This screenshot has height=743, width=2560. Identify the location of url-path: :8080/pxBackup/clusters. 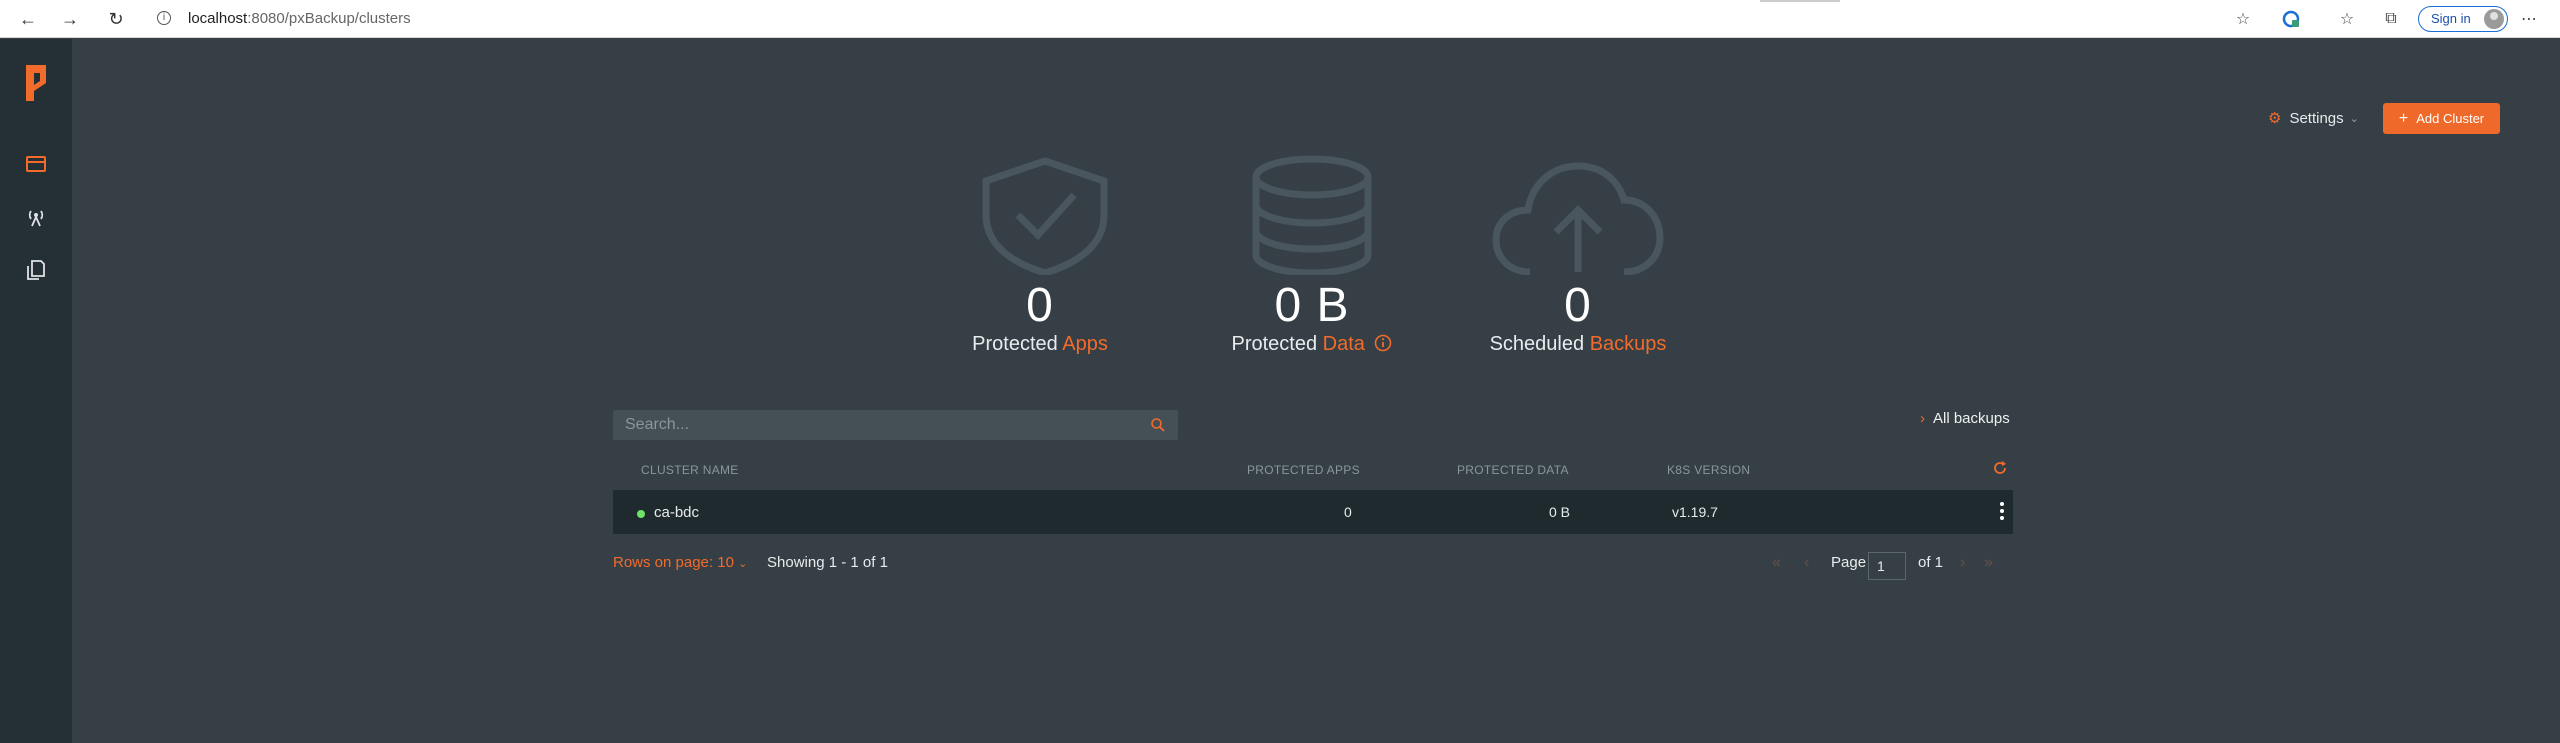
(329, 18).